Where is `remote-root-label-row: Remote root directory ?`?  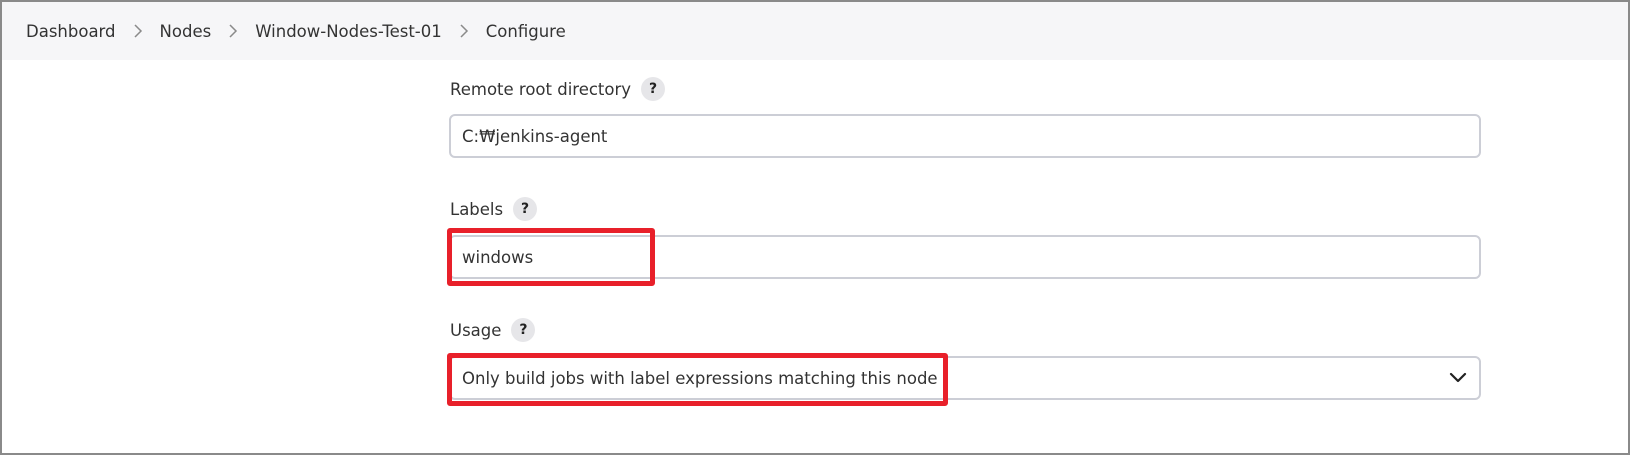
remote-root-label-row: Remote root directory ? is located at coordinates (558, 89).